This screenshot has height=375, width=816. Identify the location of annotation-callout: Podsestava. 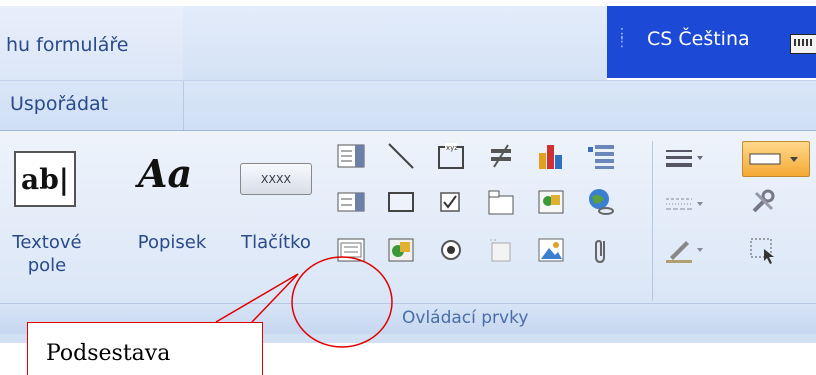
(145, 348).